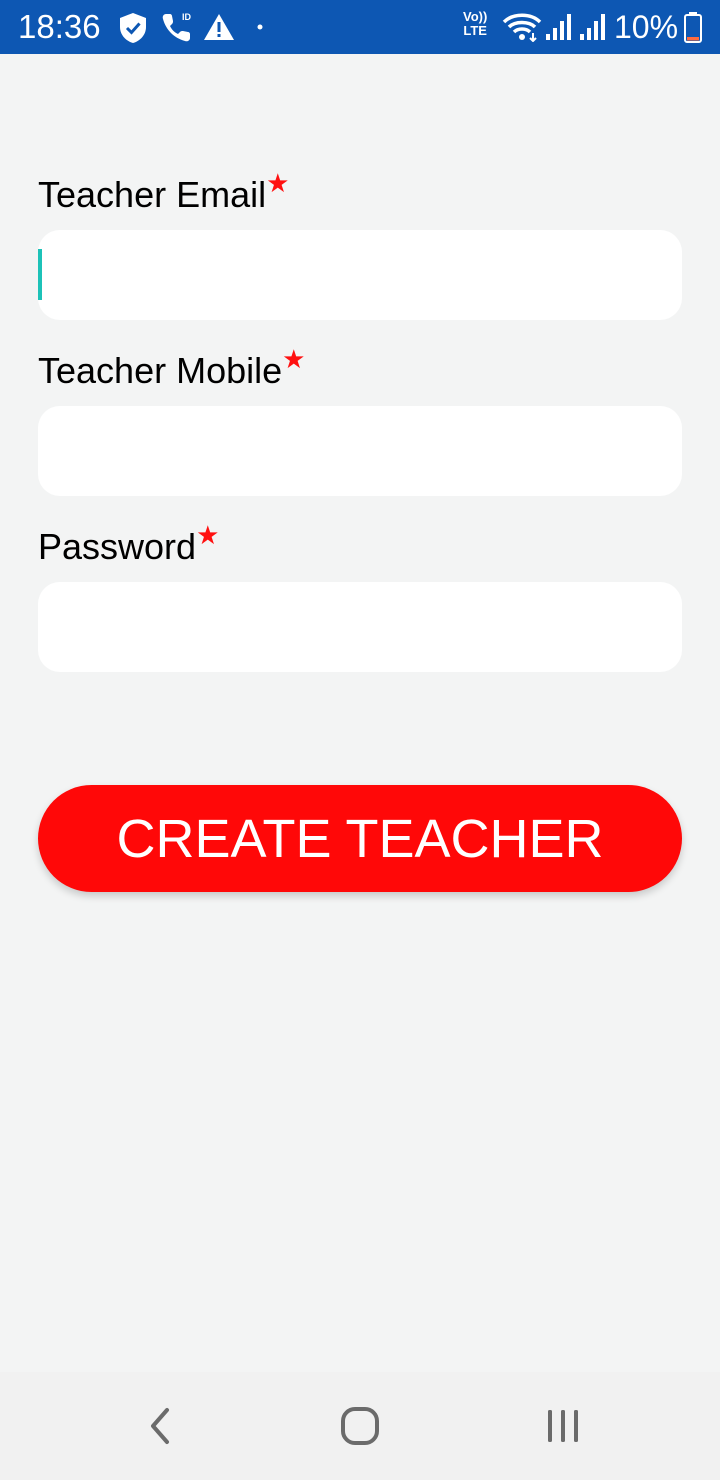 The width and height of the screenshot is (720, 1480). Describe the element at coordinates (475, 16) in the screenshot. I see `volte-top-text: Vo))` at that location.